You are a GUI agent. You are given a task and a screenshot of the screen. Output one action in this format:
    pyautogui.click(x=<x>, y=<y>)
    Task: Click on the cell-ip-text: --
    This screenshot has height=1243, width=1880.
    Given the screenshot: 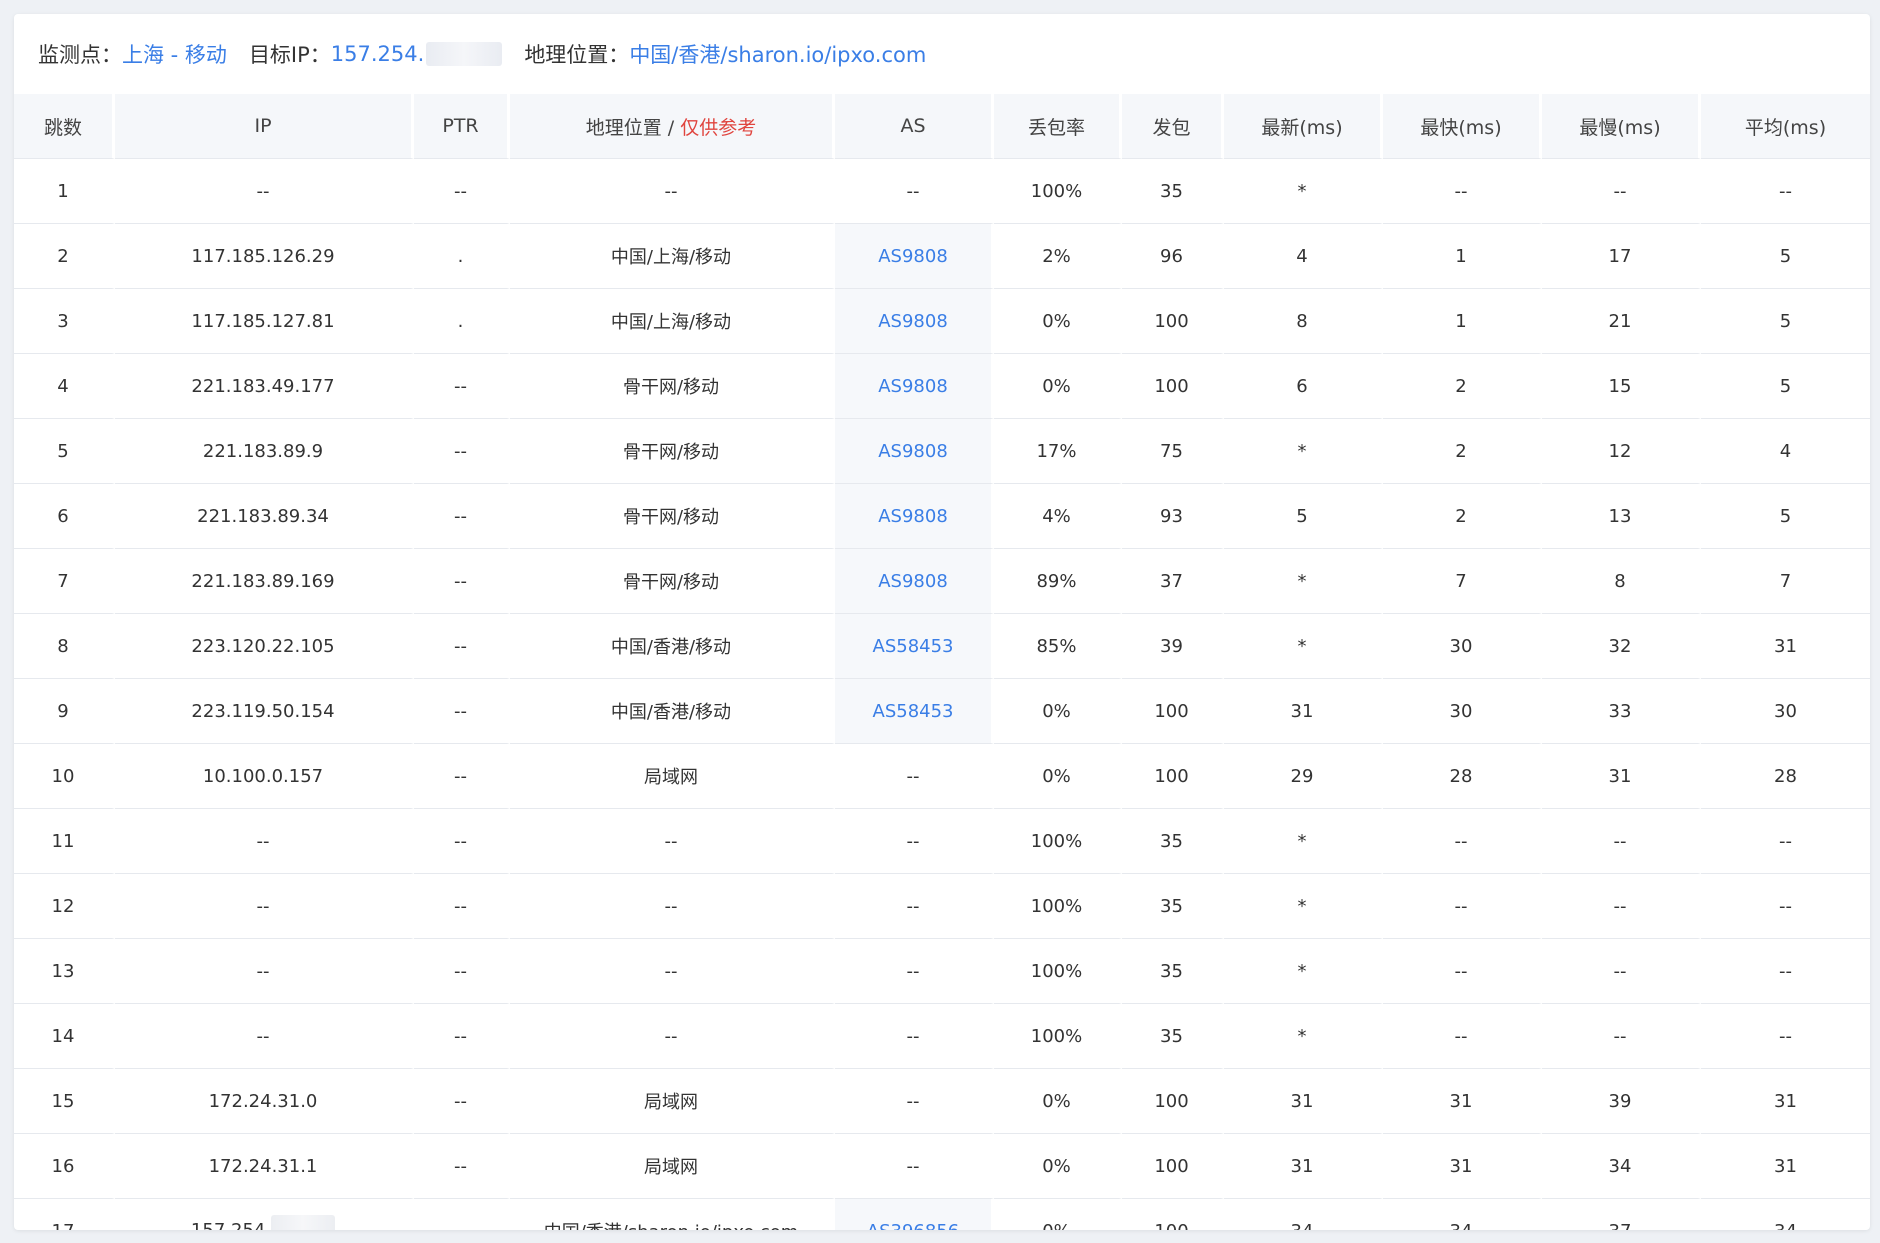 What is the action you would take?
    pyautogui.click(x=263, y=906)
    